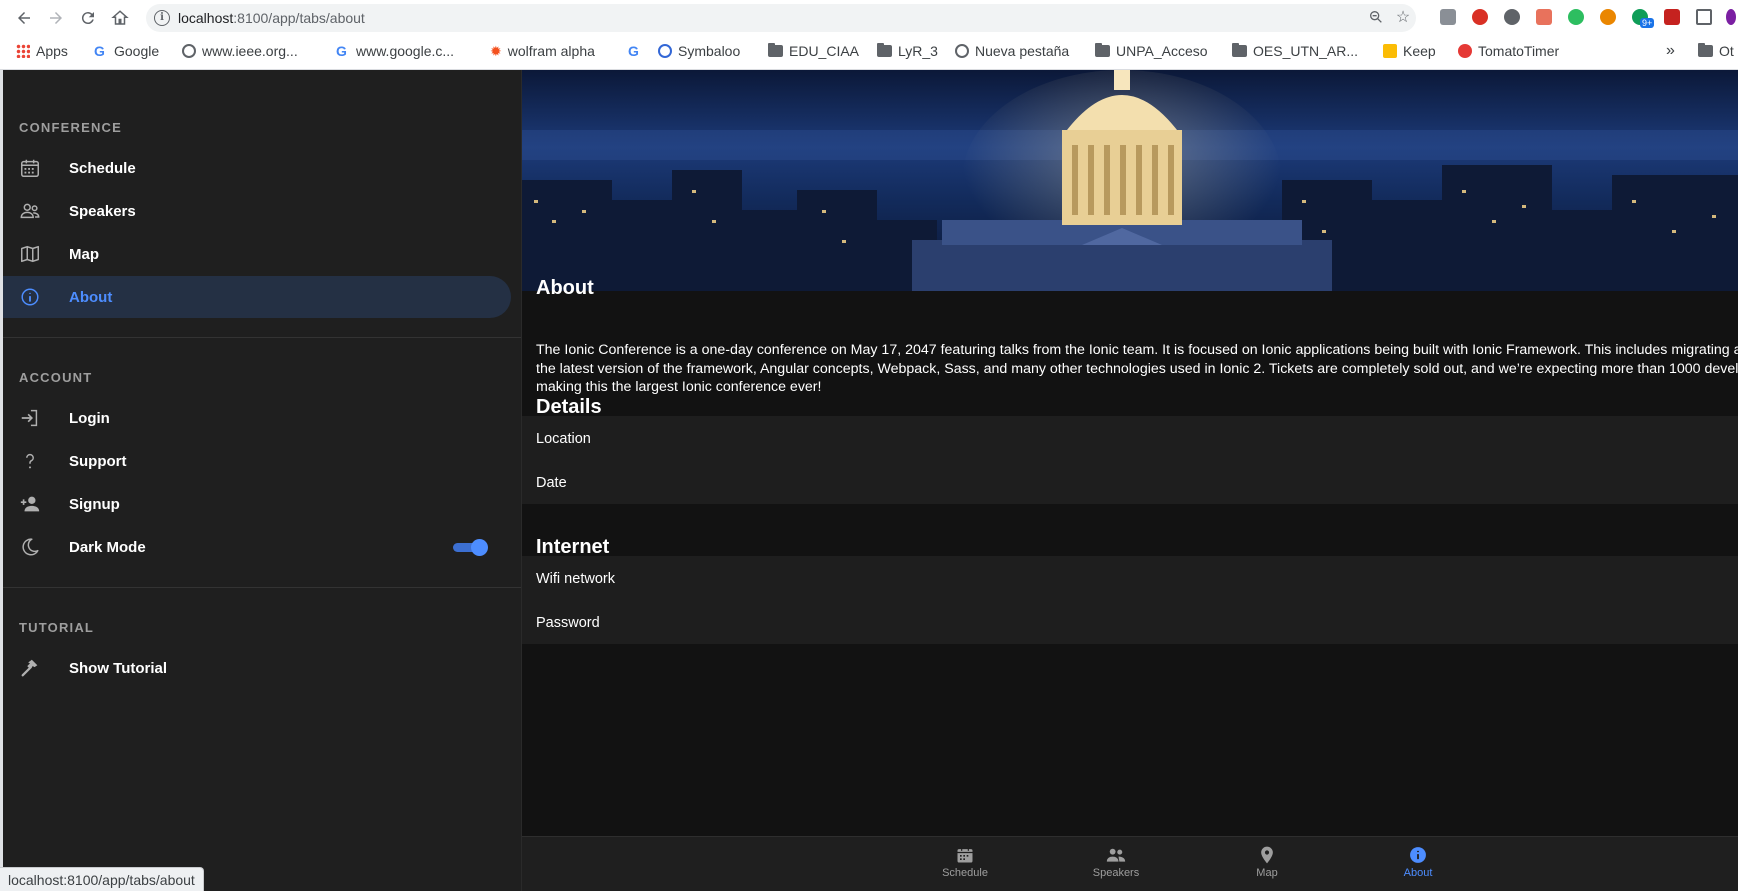 The width and height of the screenshot is (1738, 891). What do you see at coordinates (568, 623) in the screenshot?
I see `password-label: Password` at bounding box center [568, 623].